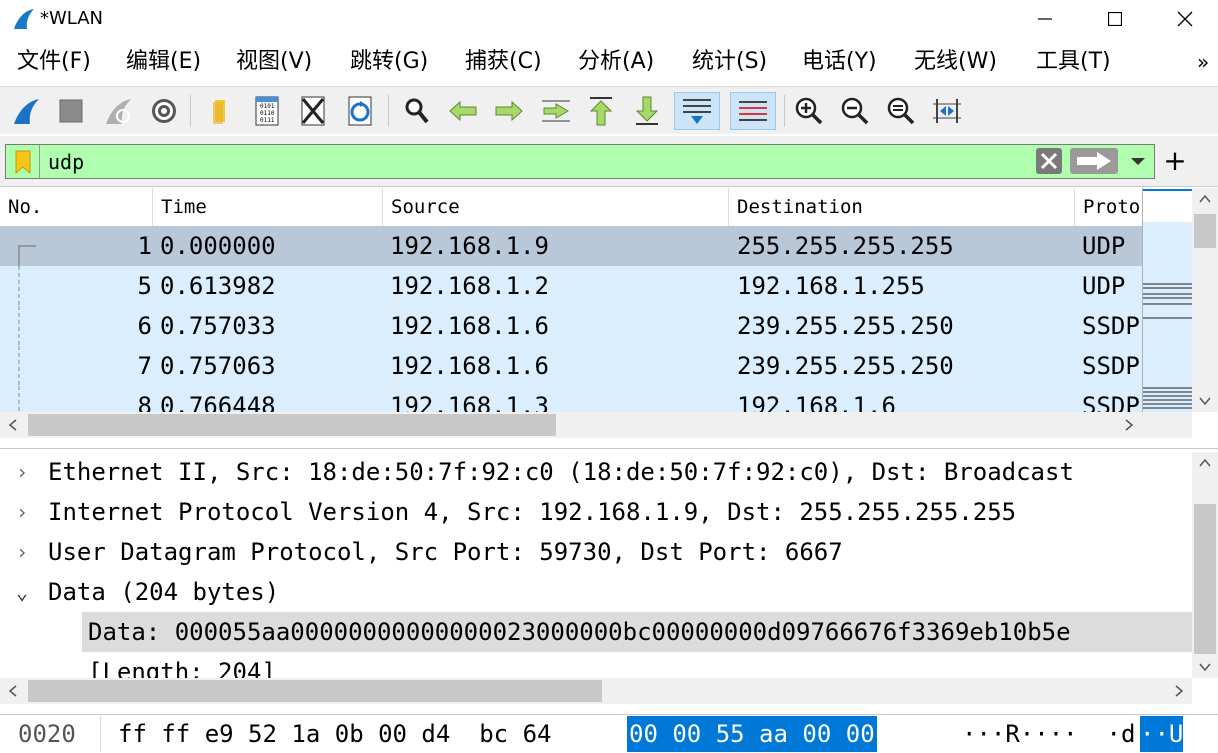 This screenshot has height=753, width=1218. I want to click on resize-columns-icon, so click(947, 111).